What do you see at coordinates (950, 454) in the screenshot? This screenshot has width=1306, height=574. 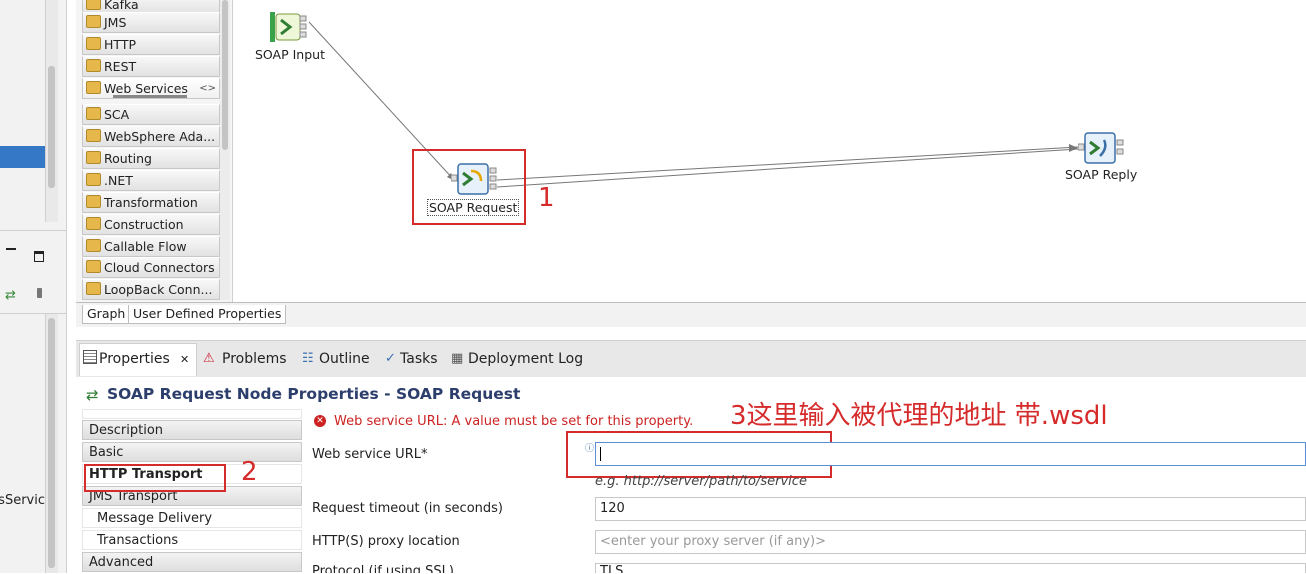 I see `web-service-url-input` at bounding box center [950, 454].